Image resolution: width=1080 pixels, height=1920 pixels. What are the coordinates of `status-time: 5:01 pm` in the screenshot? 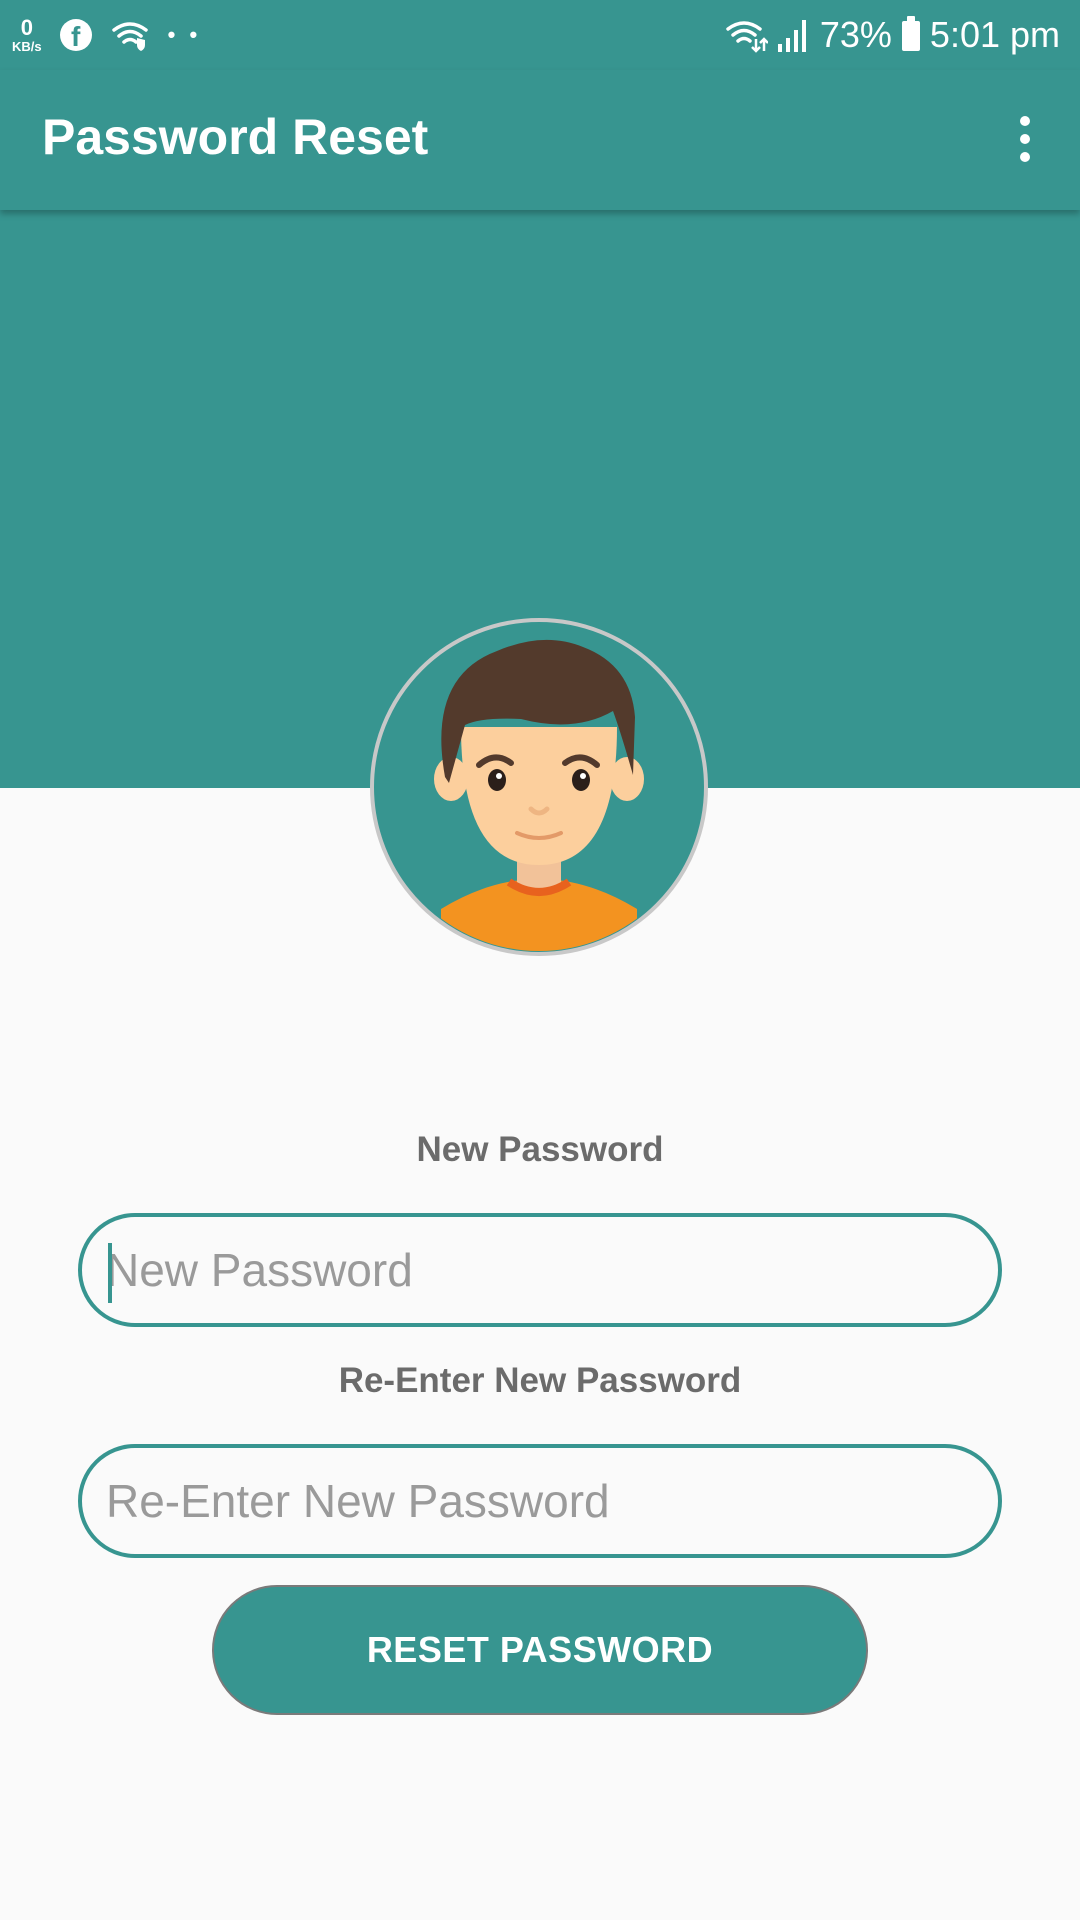 It's located at (994, 34).